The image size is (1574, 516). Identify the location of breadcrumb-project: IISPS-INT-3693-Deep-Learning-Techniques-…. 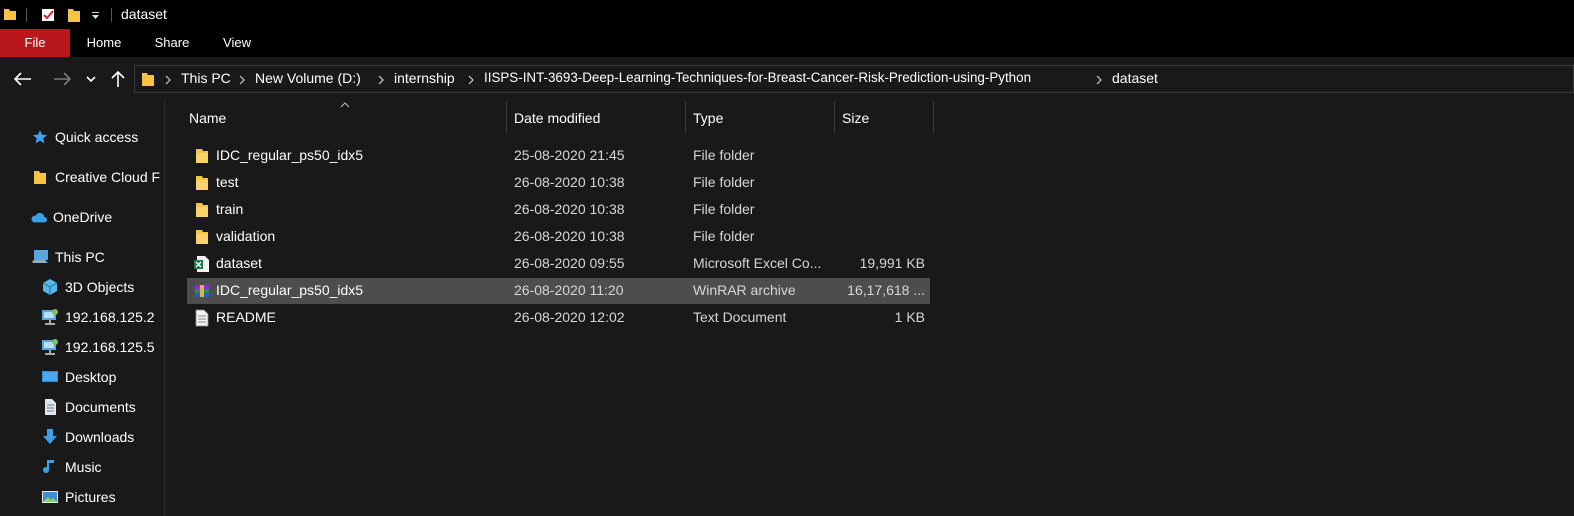
(757, 77).